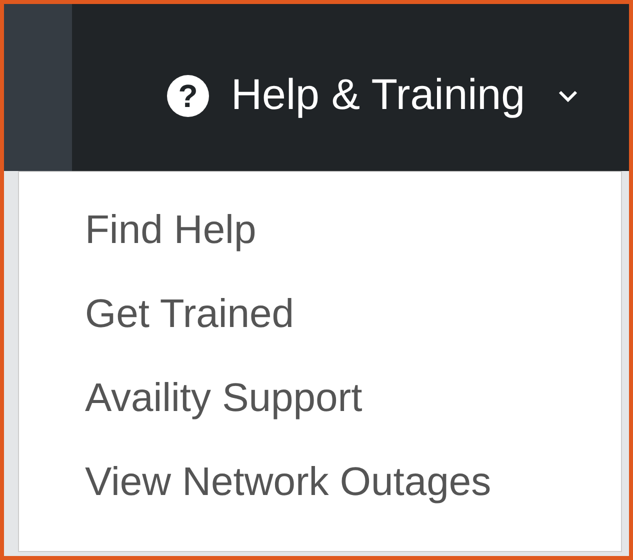  What do you see at coordinates (170, 250) in the screenshot?
I see `menu-item: Find Help` at bounding box center [170, 250].